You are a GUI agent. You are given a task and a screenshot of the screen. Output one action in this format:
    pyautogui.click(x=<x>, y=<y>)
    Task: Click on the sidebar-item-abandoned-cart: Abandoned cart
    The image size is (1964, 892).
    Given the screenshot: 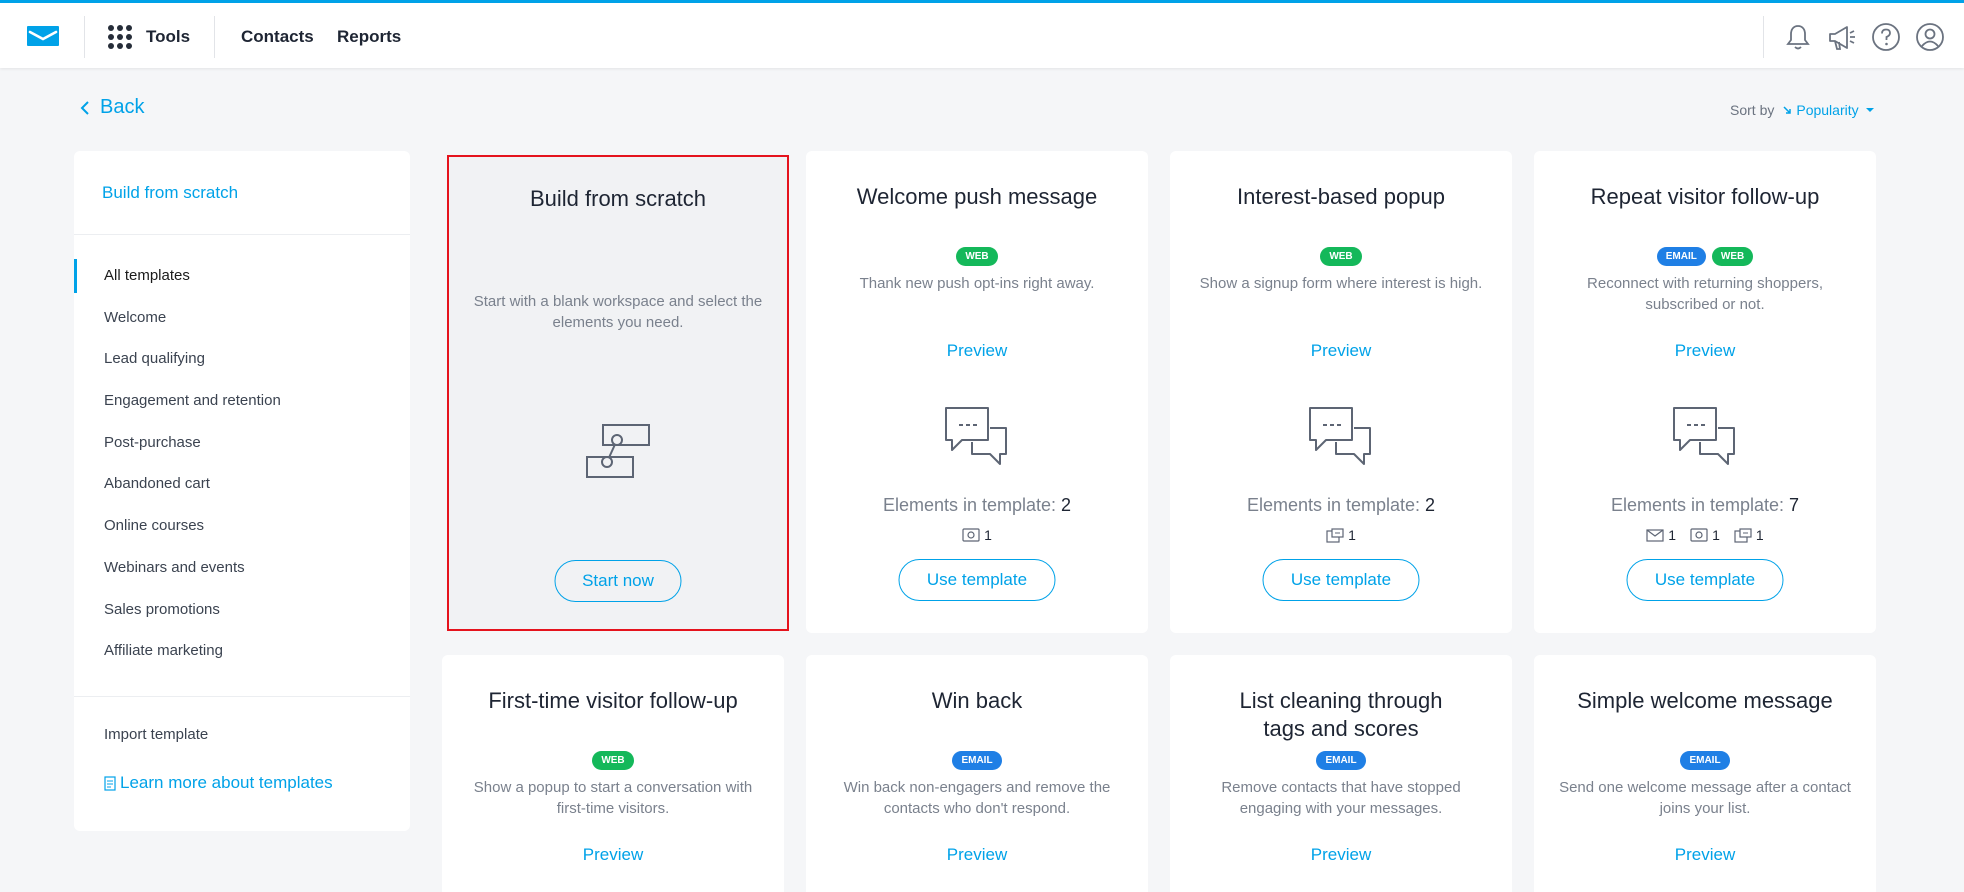 What is the action you would take?
    pyautogui.click(x=242, y=488)
    